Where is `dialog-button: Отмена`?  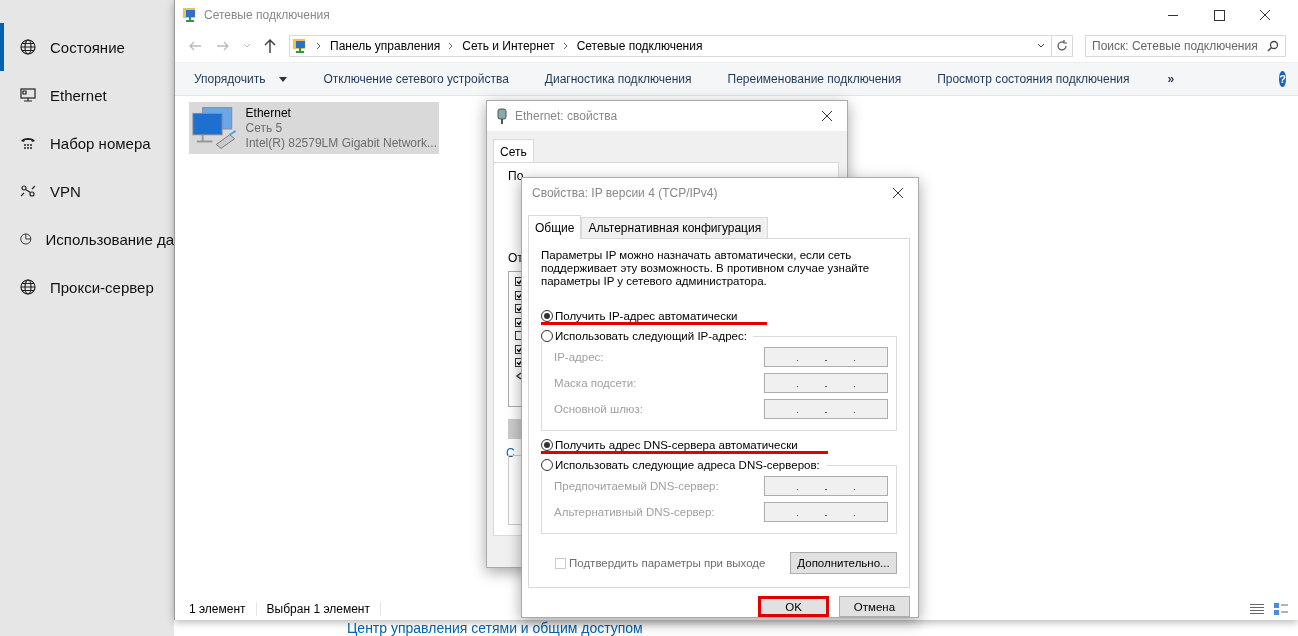
dialog-button: Отмена is located at coordinates (874, 606).